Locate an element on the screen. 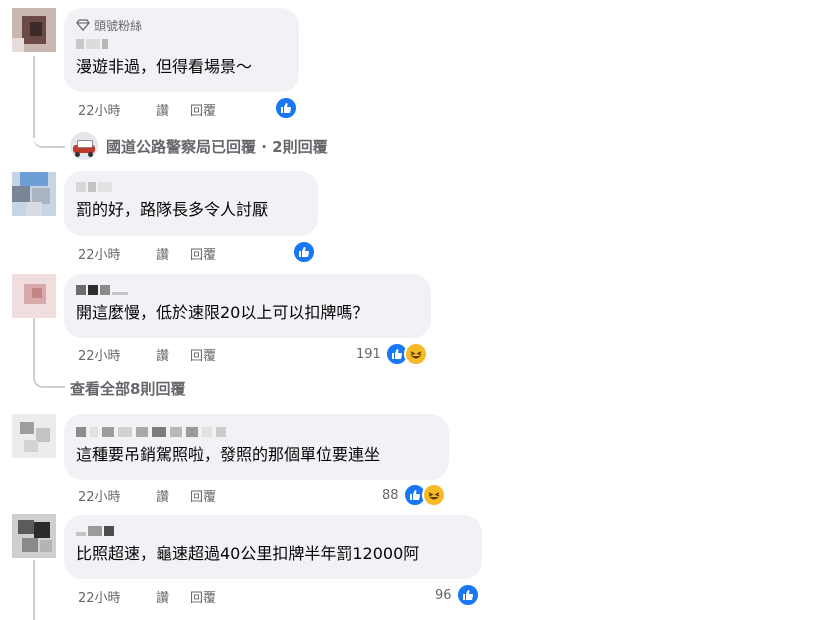  reaction-count: 88 is located at coordinates (390, 495).